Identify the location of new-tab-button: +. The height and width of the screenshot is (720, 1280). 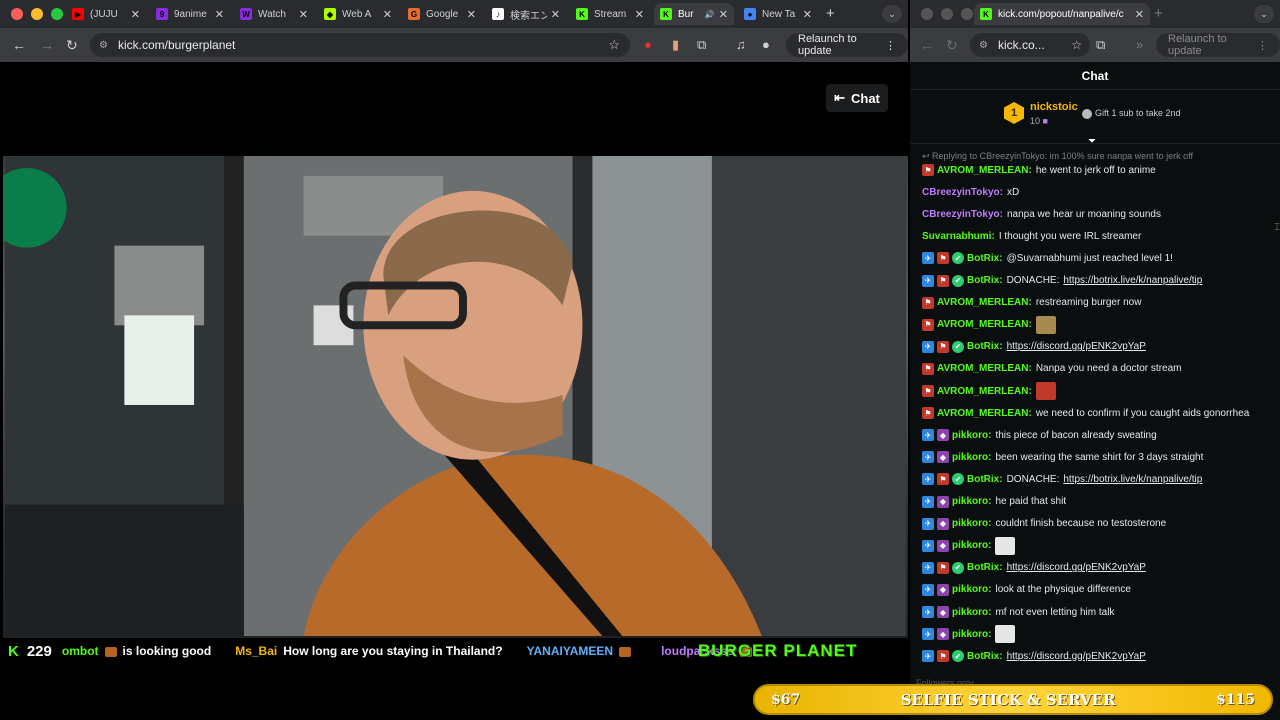
(830, 13).